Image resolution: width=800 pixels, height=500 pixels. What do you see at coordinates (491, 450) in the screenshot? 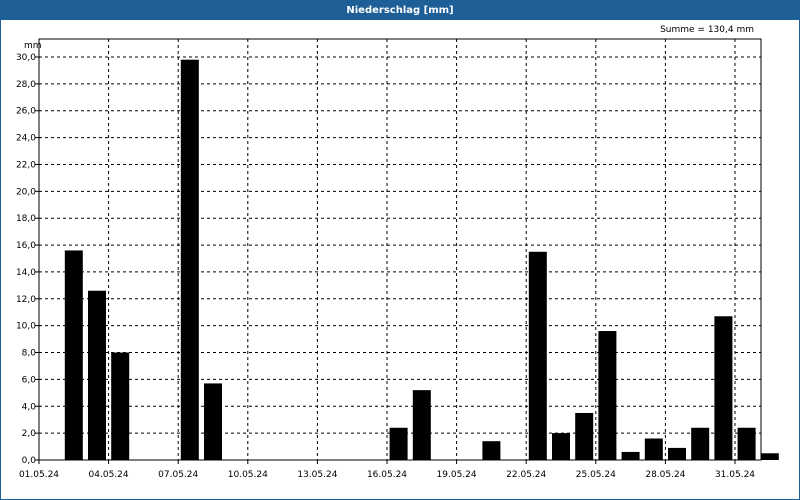
I see `bar-19.05.24` at bounding box center [491, 450].